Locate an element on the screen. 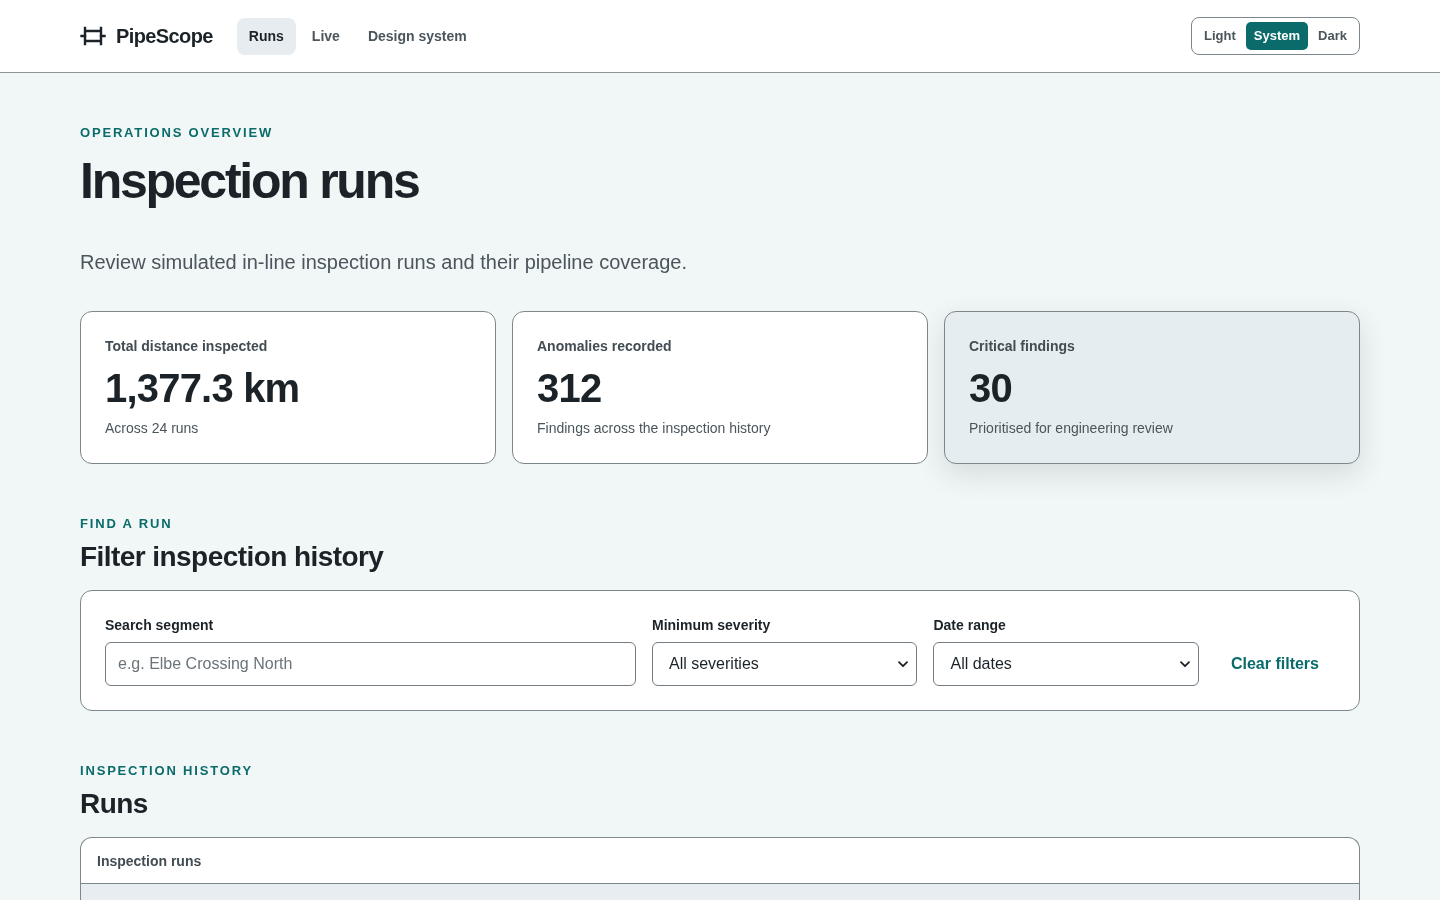 The width and height of the screenshot is (1440, 900). nav-tab: Live is located at coordinates (325, 36).